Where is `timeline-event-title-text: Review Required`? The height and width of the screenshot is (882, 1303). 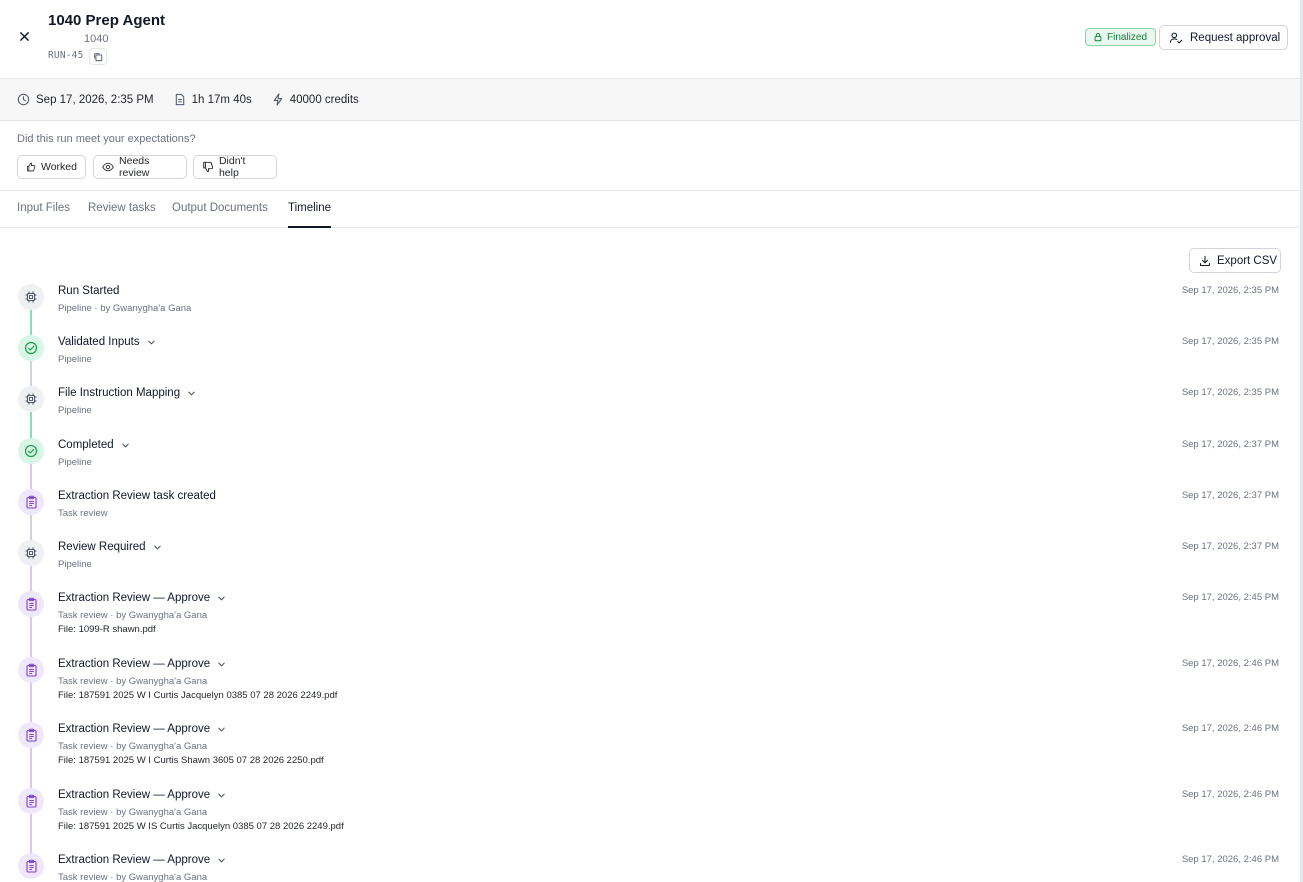
timeline-event-title-text: Review Required is located at coordinates (102, 547).